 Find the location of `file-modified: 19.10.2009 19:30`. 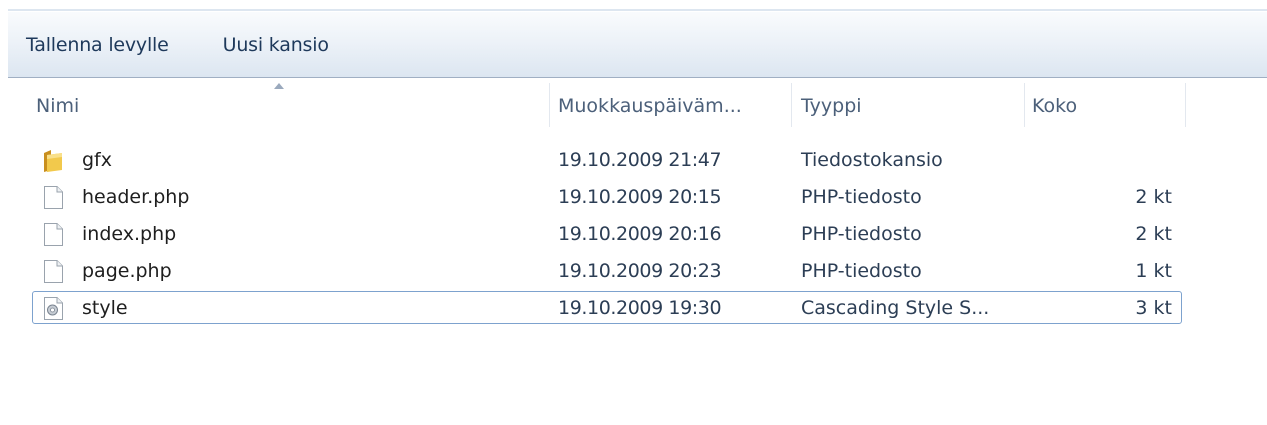

file-modified: 19.10.2009 19:30 is located at coordinates (640, 308).